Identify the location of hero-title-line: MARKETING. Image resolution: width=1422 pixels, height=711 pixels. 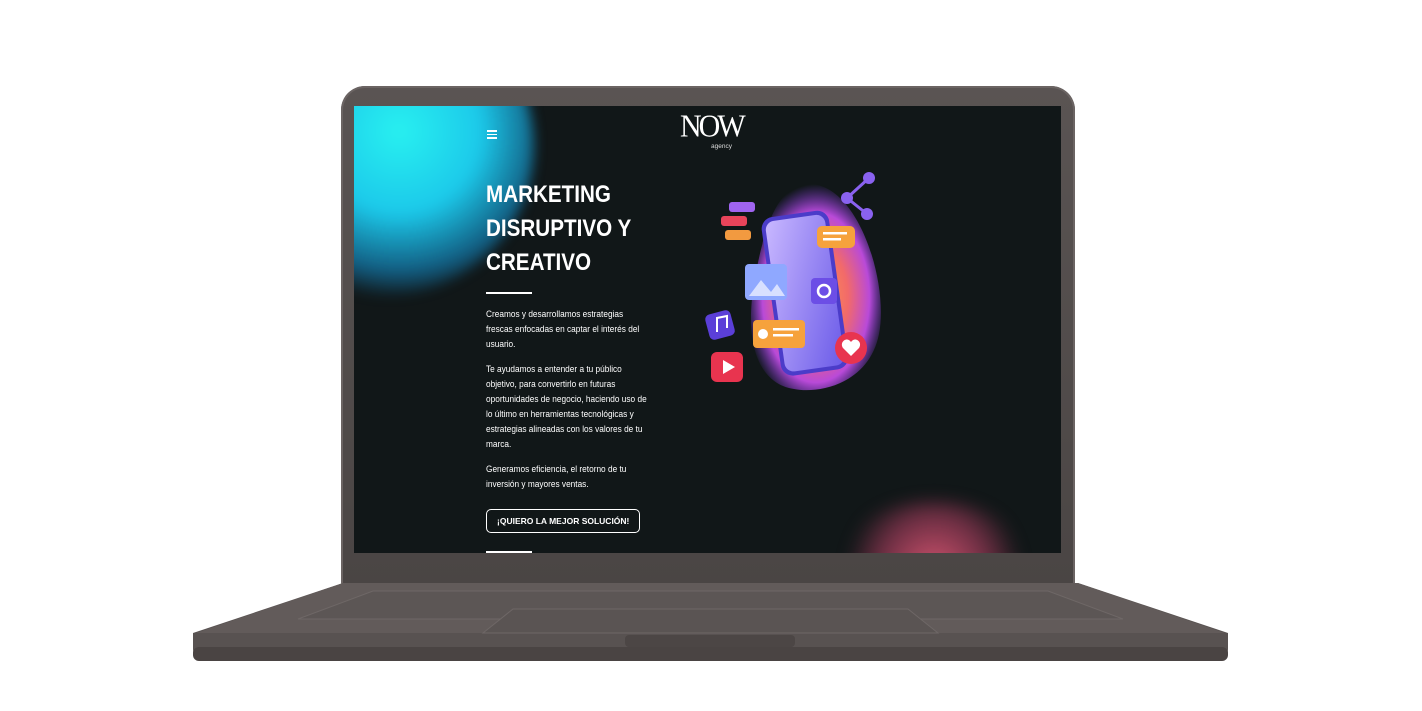
(548, 194).